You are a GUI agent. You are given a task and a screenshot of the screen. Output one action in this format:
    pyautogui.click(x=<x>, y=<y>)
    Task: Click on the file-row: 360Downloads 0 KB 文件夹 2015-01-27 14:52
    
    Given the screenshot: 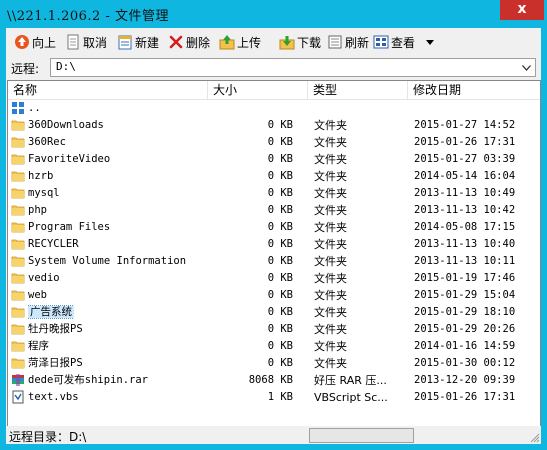 What is the action you would take?
    pyautogui.click(x=274, y=125)
    